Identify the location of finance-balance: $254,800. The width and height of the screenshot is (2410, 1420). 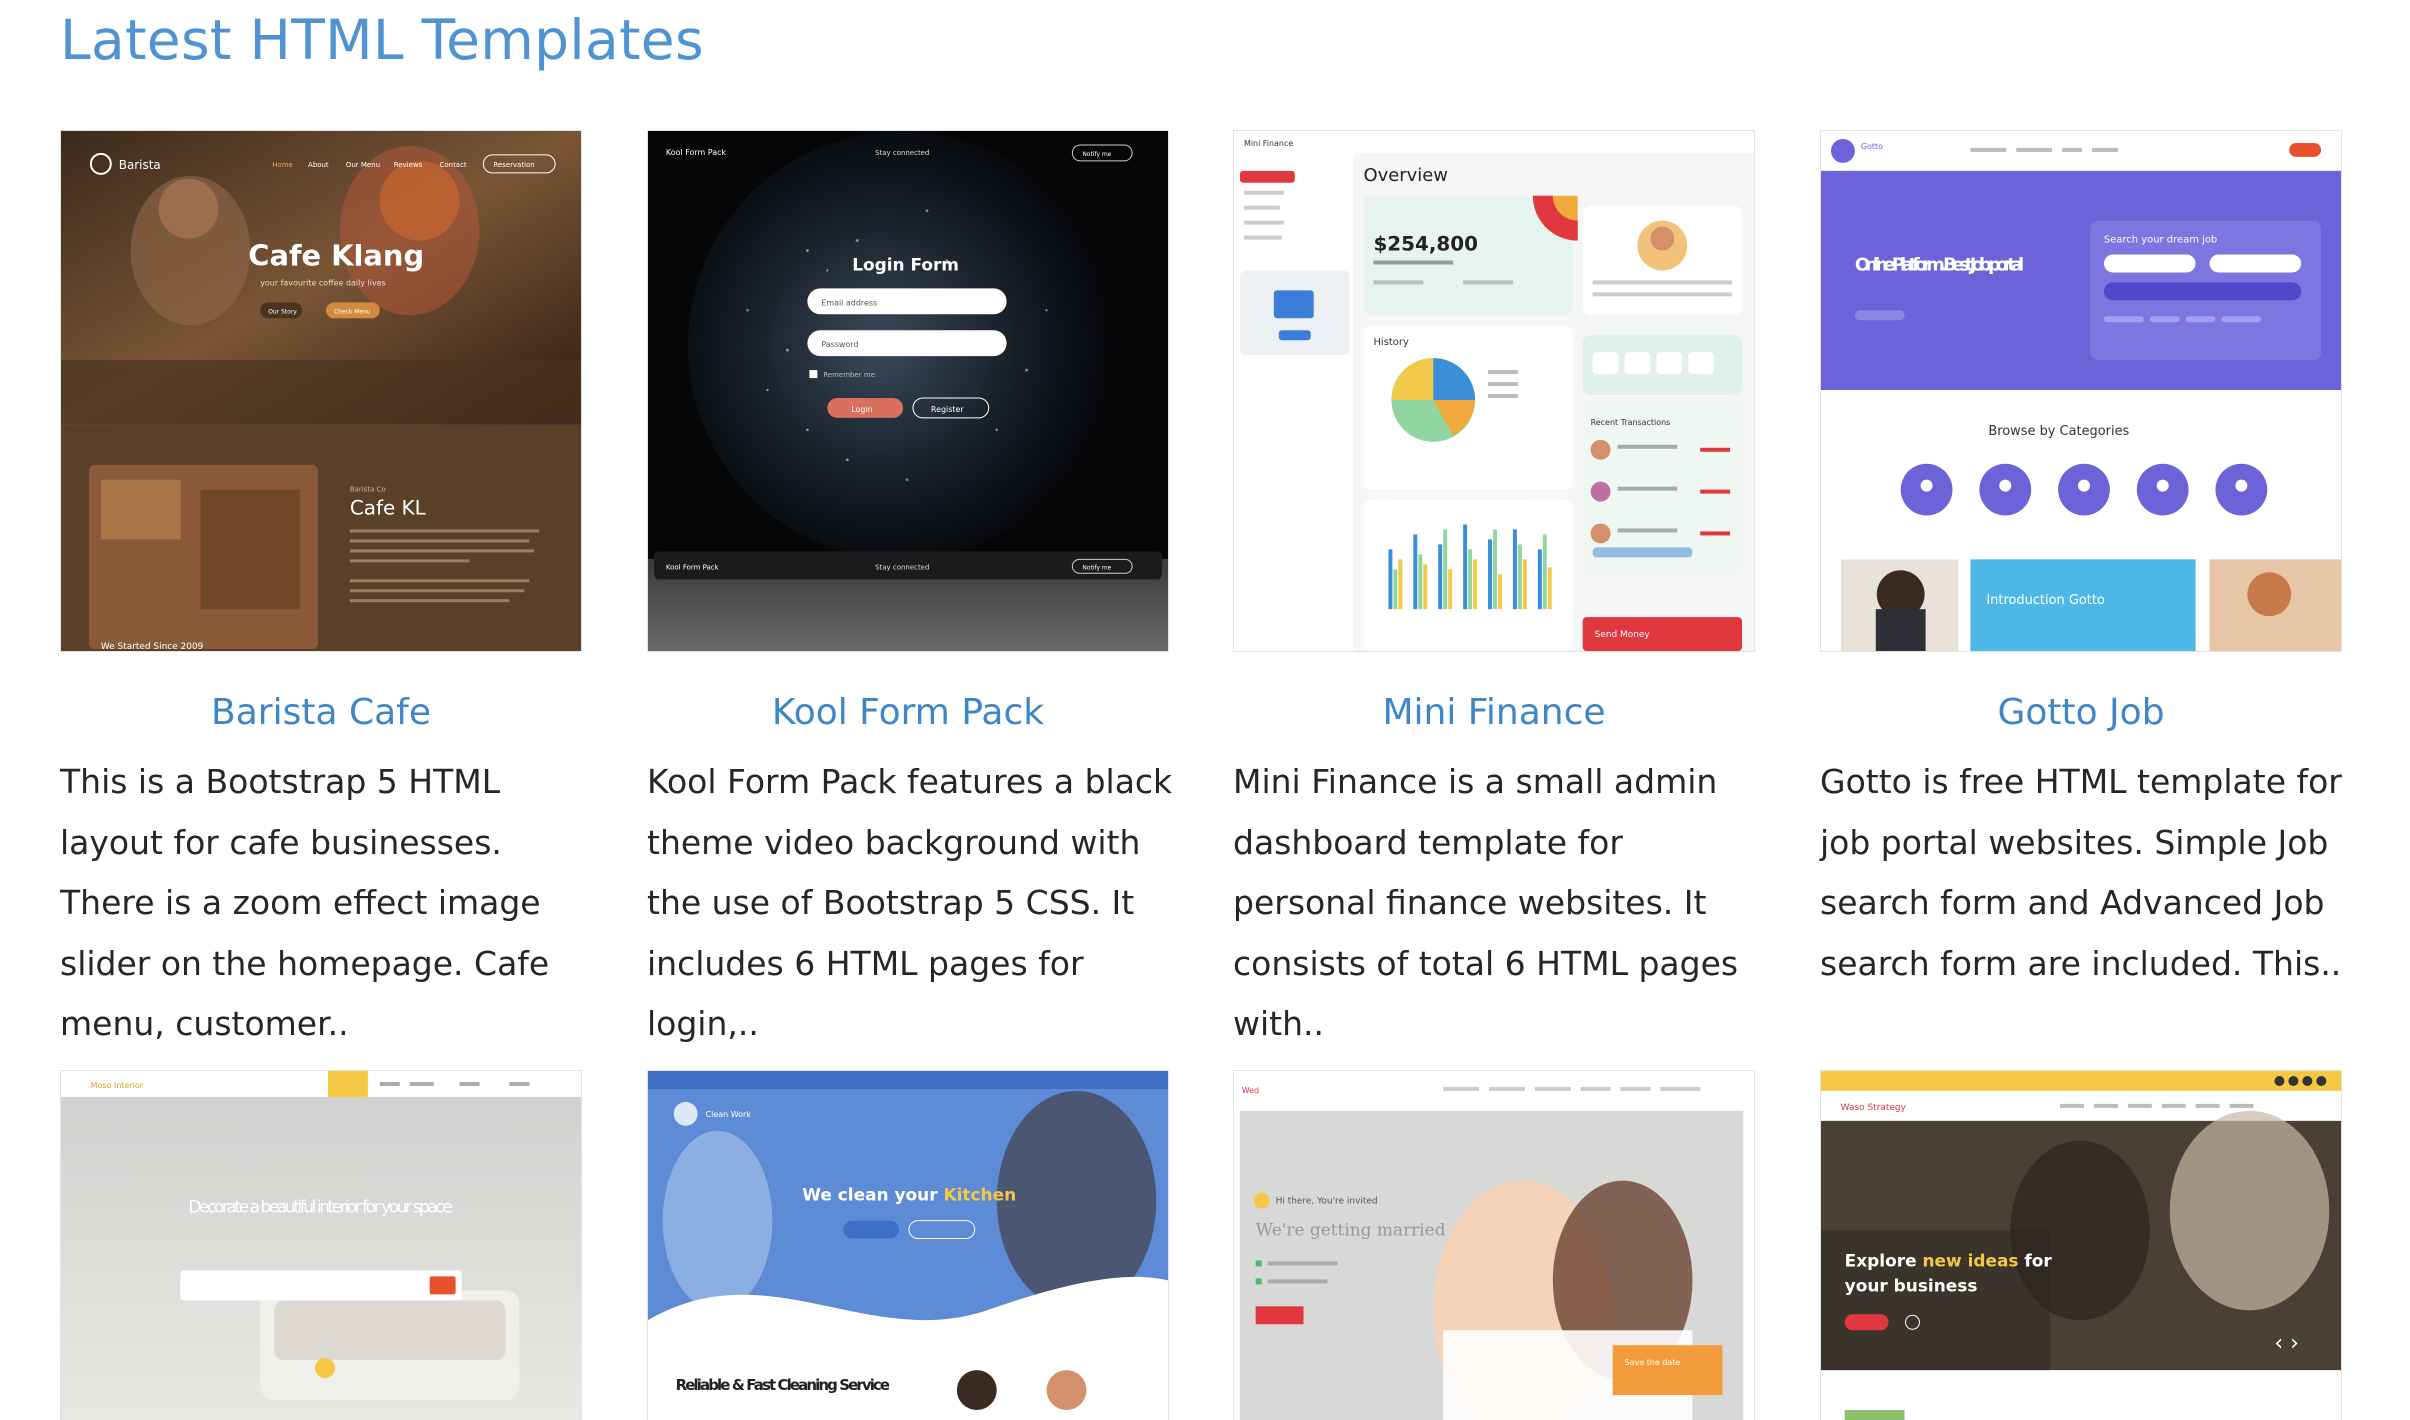
(1425, 244).